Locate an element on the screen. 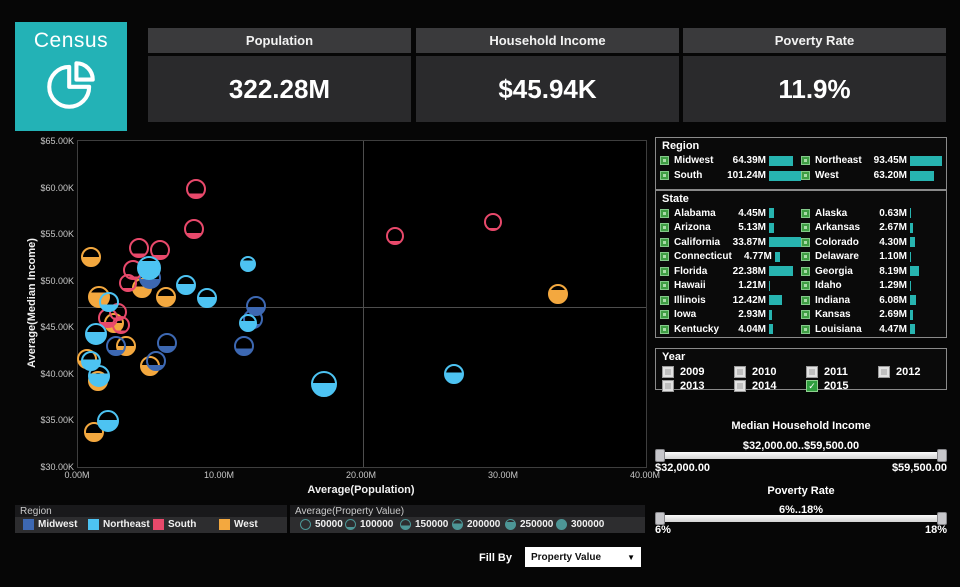 Image resolution: width=960 pixels, height=587 pixels. legend-size-item-50000: 50000 is located at coordinates (321, 524).